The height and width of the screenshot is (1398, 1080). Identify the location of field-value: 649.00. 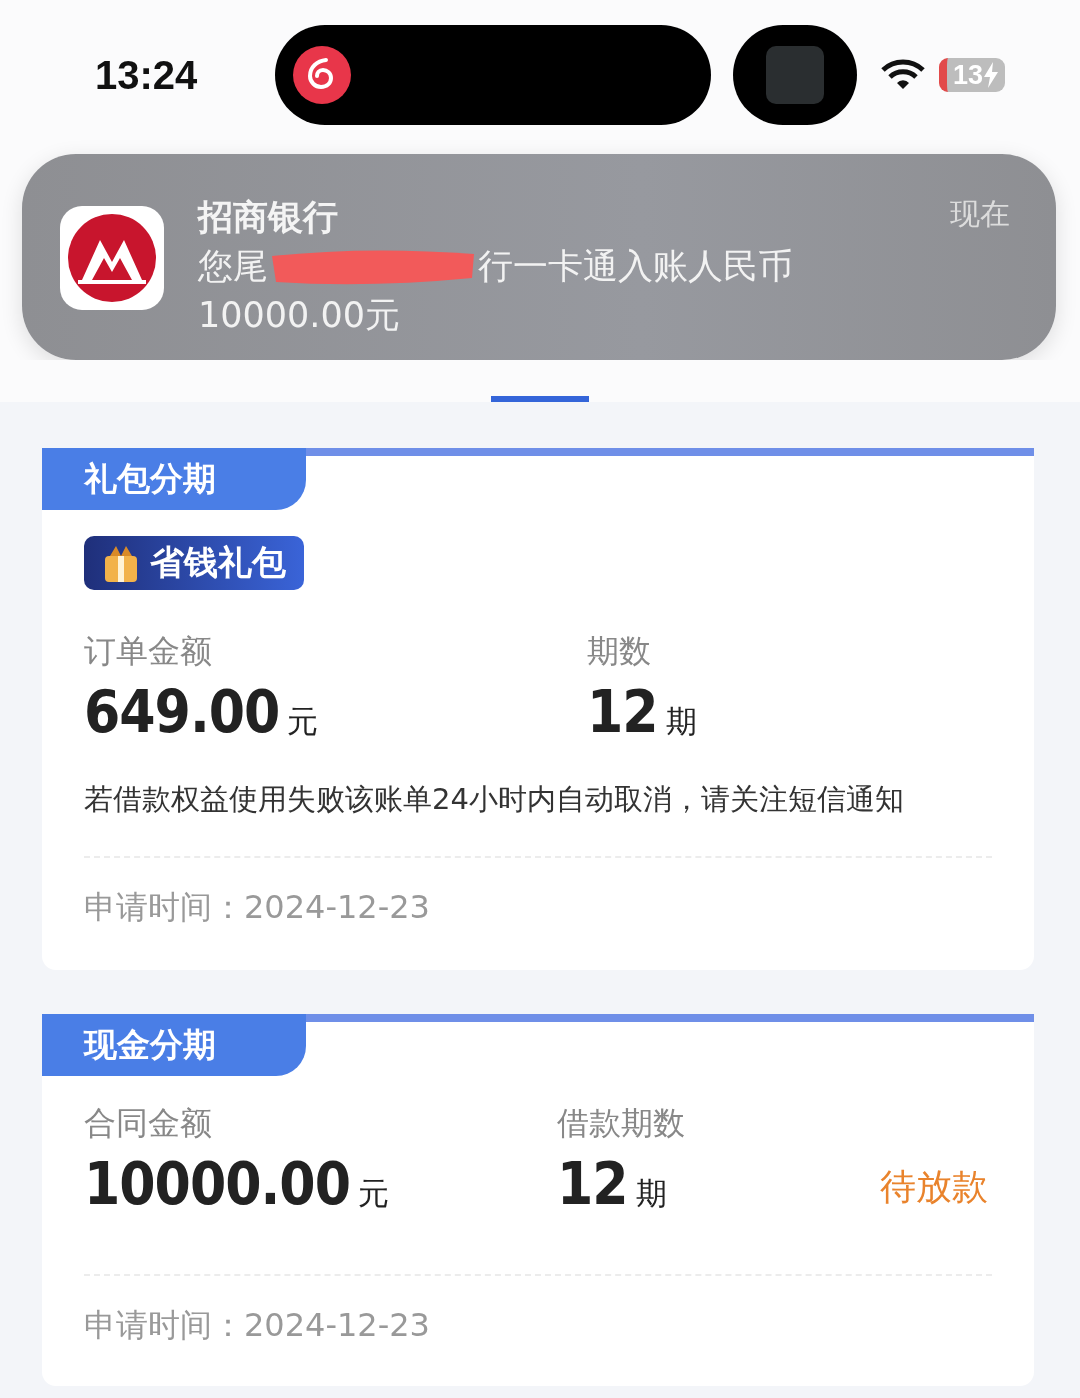
(182, 712).